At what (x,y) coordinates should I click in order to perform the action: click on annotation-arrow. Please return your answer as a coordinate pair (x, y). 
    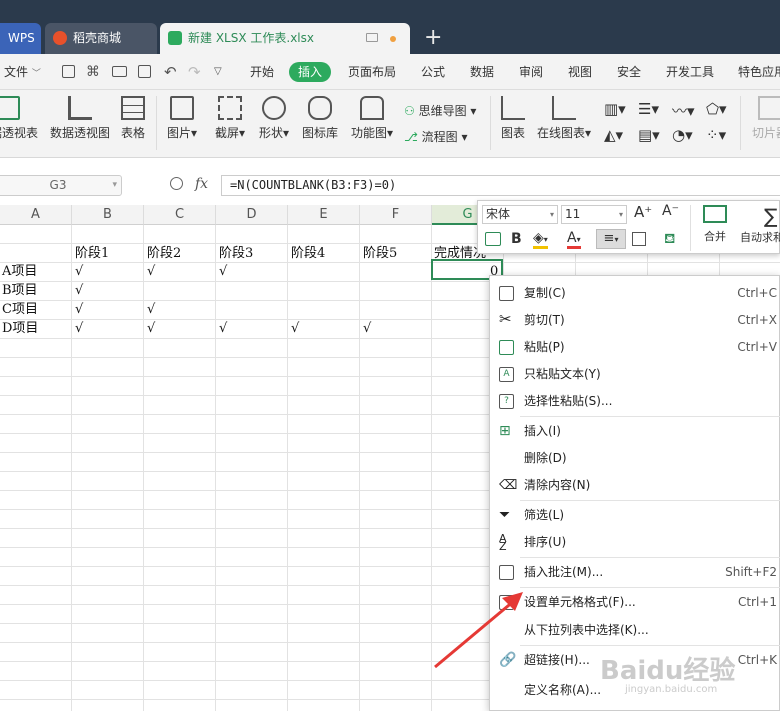
    Looking at the image, I should click on (478, 630).